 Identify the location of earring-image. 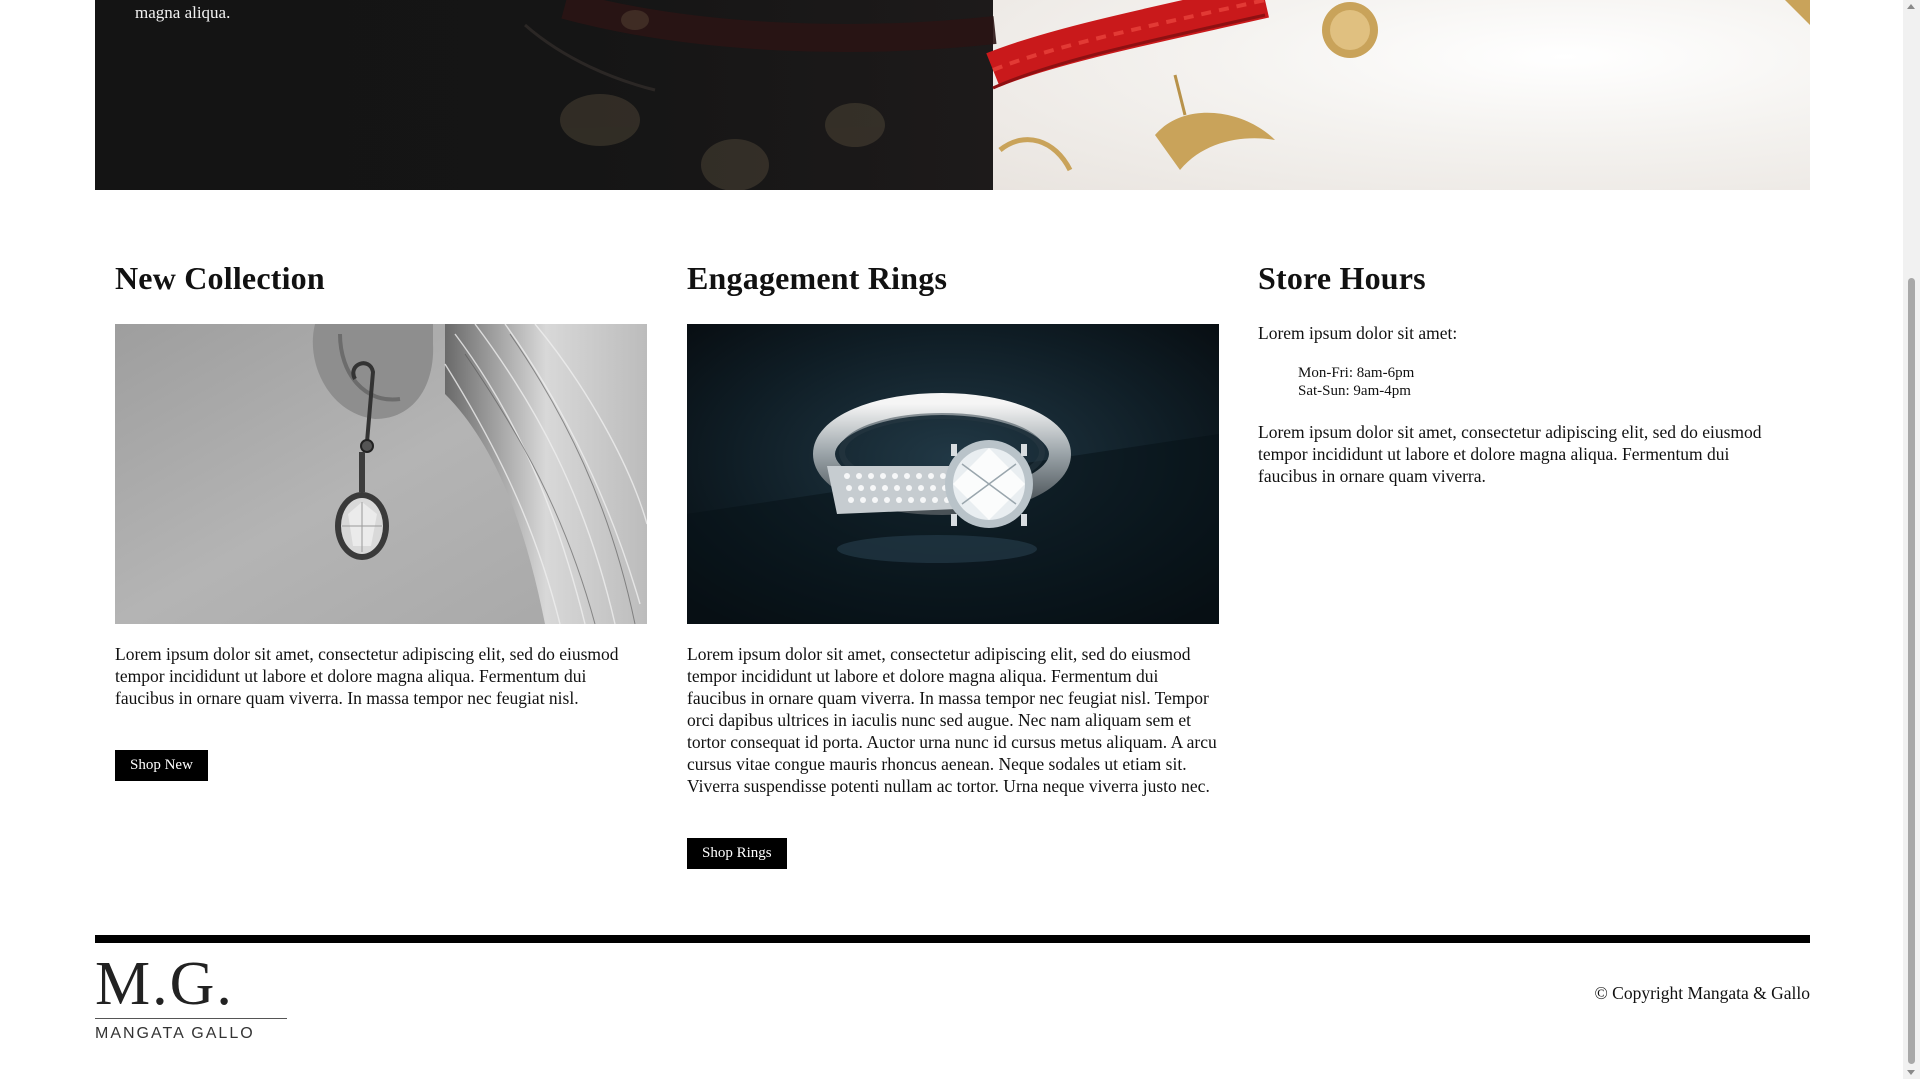
(381, 474).